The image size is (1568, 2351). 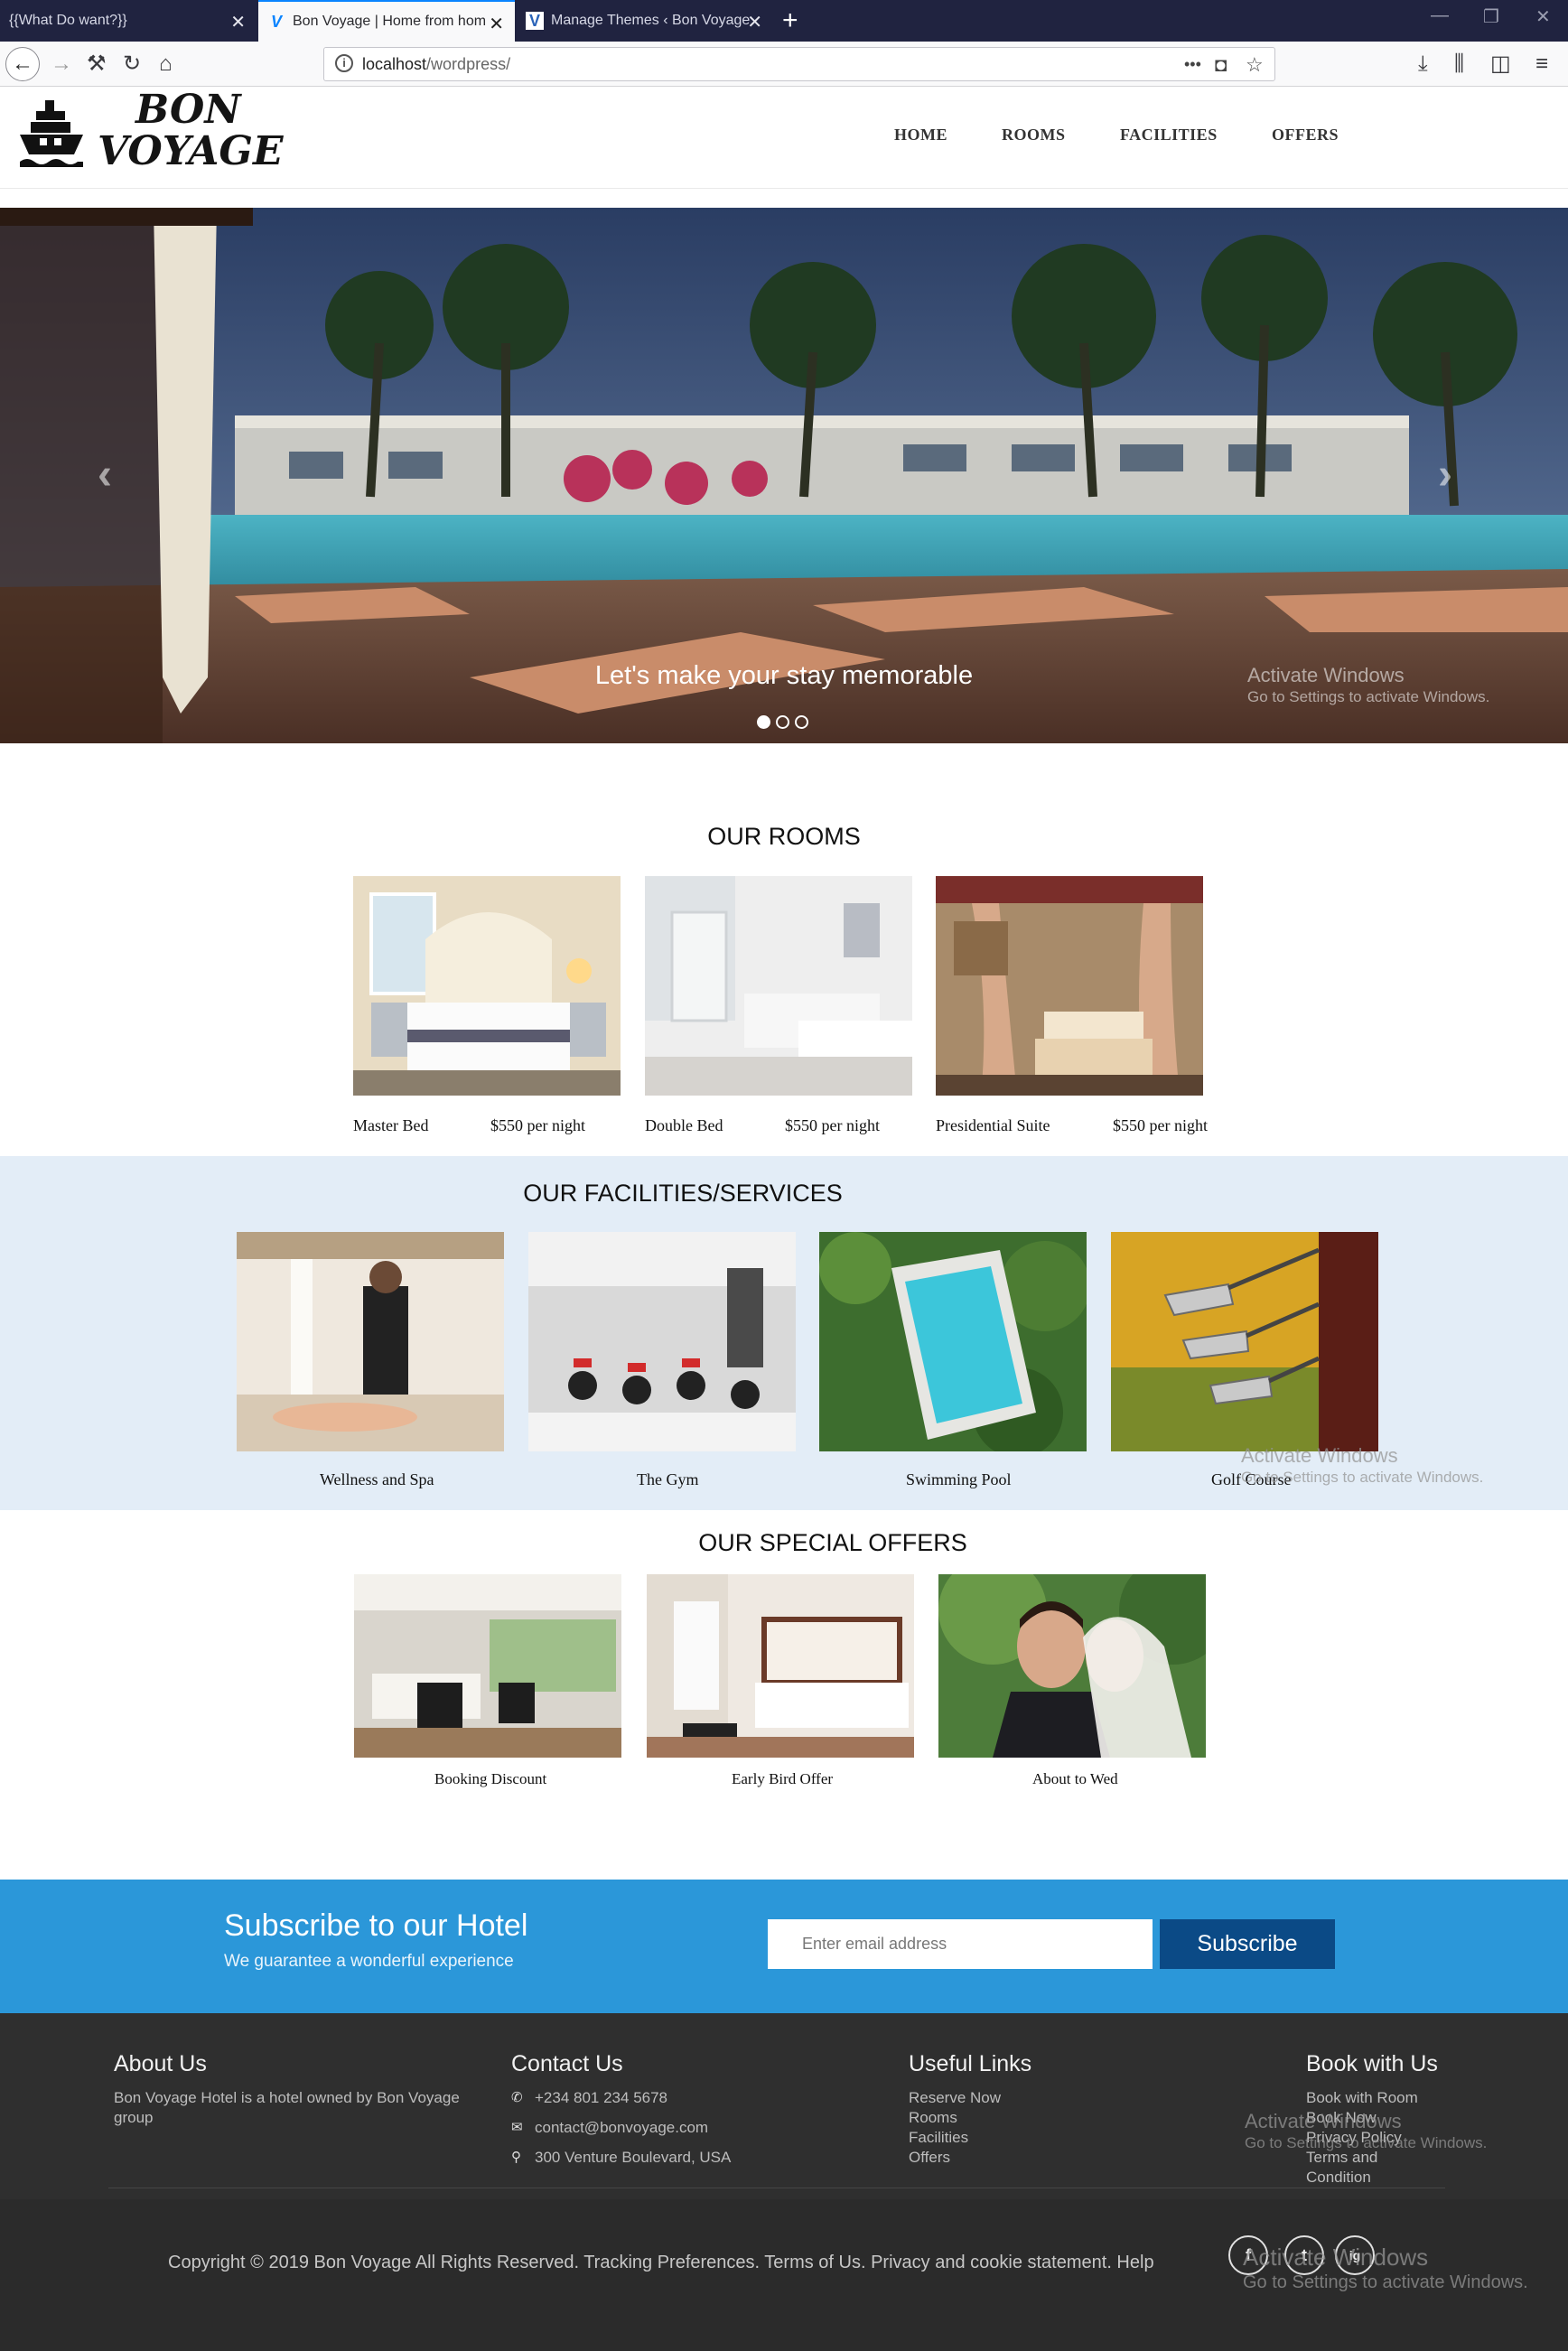 I want to click on pocket-icon: ◘, so click(x=1221, y=65).